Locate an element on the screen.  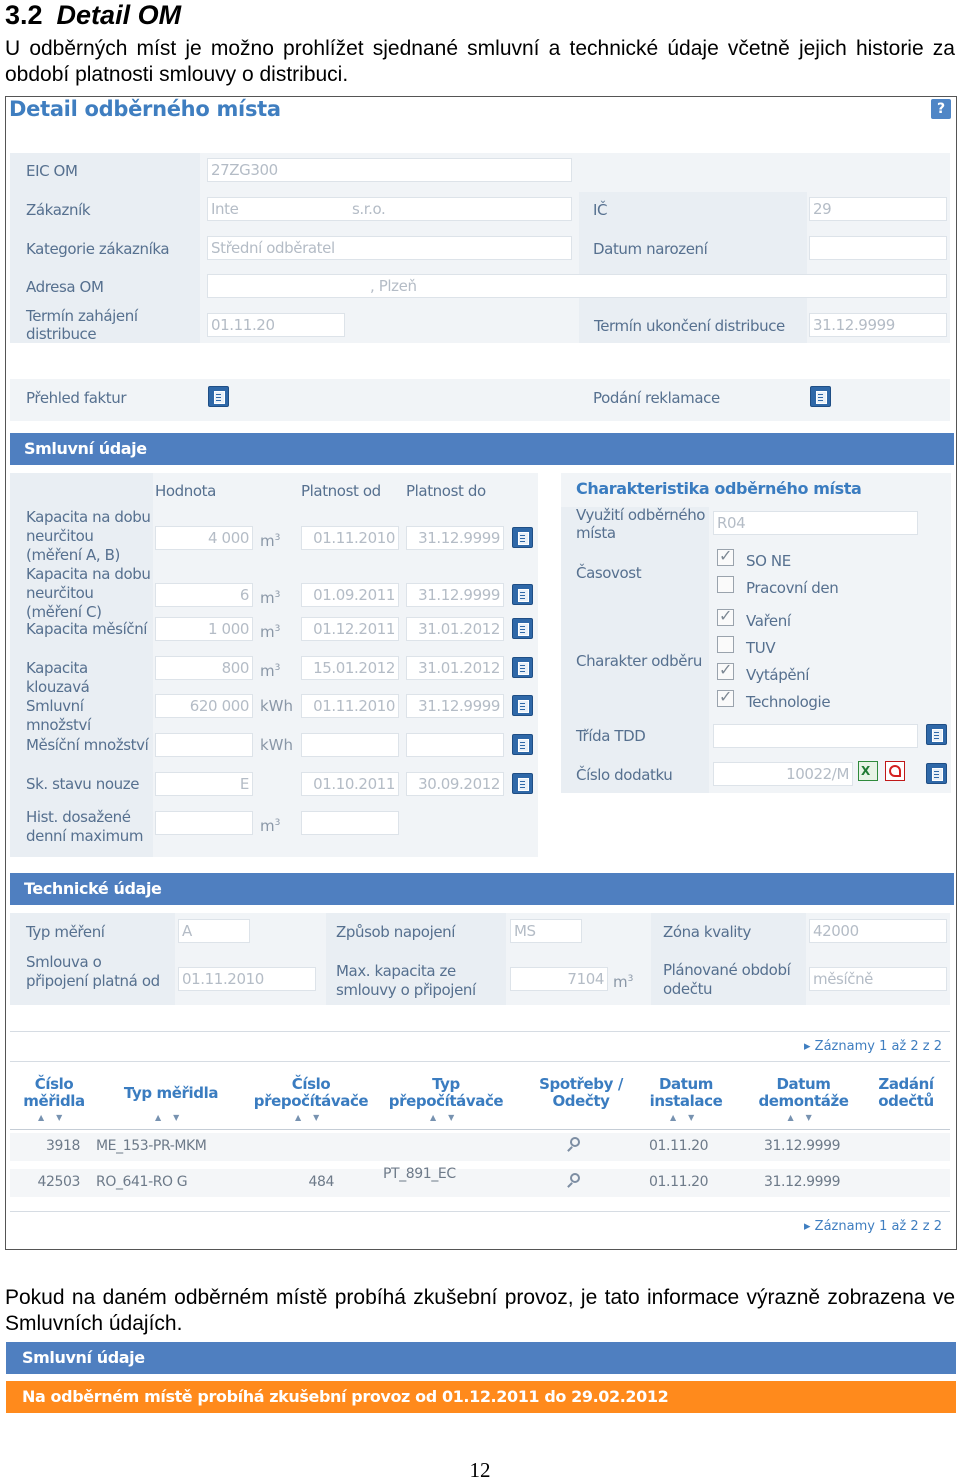
meter-column-header: Číslo měřidla is located at coordinates (54, 1093).